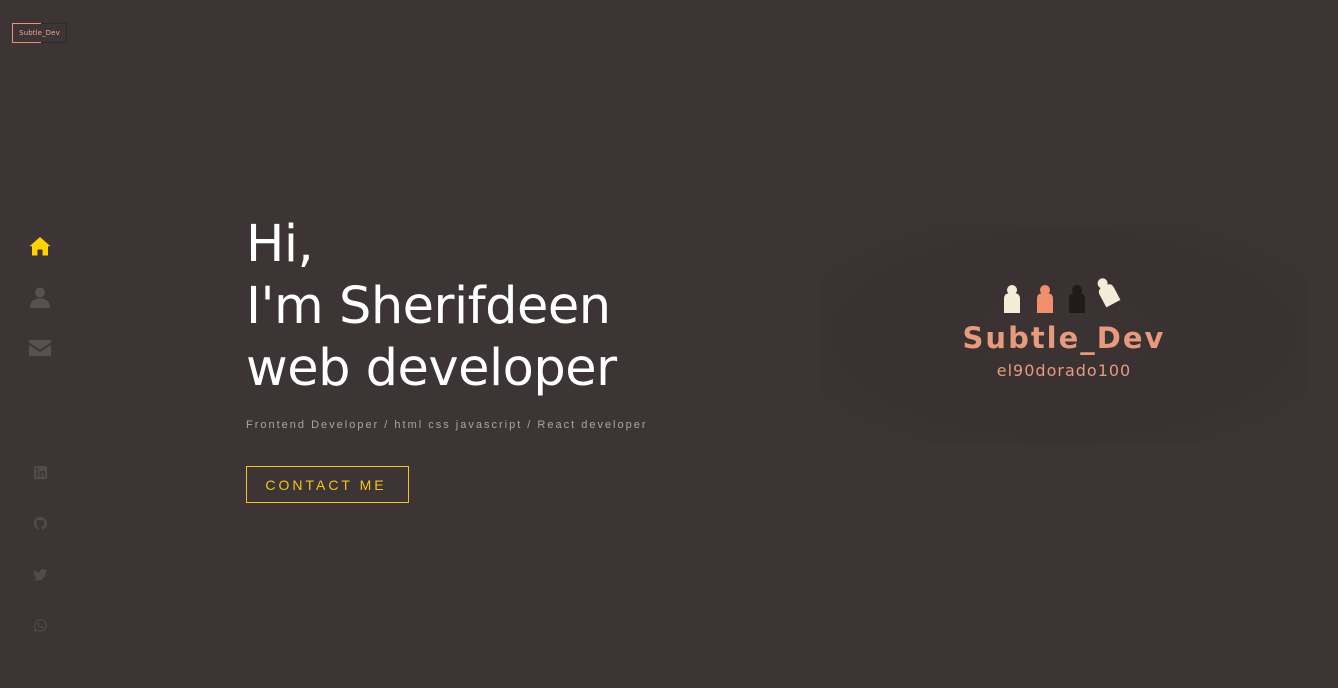  Describe the element at coordinates (1062, 295) in the screenshot. I see `figures-icon` at that location.